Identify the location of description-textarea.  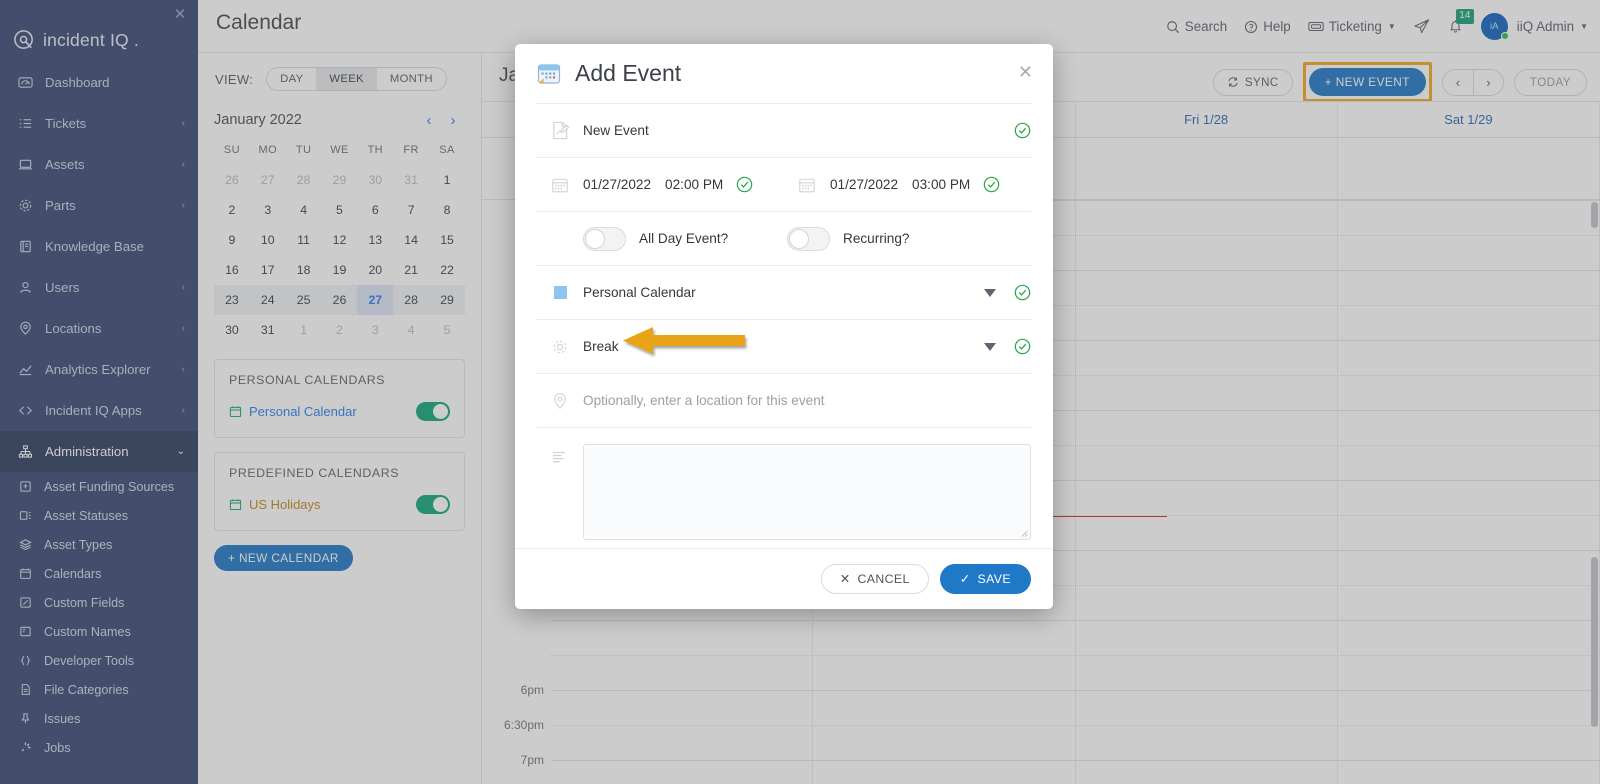
(807, 492).